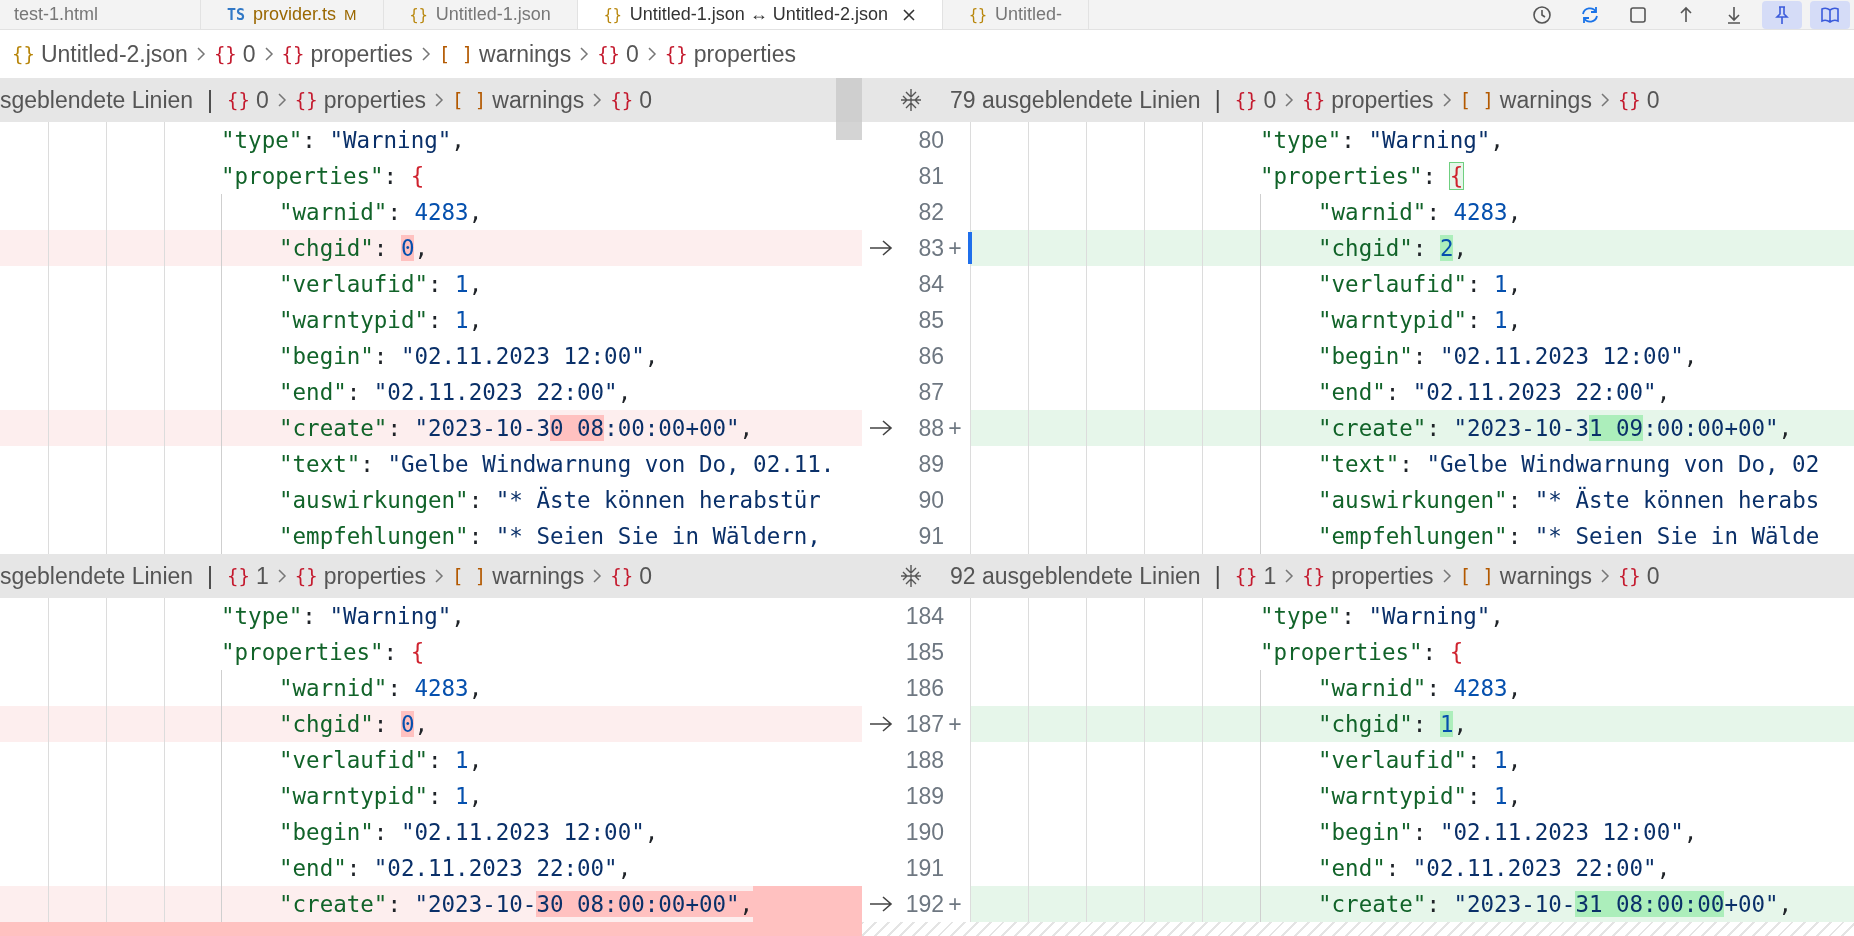  I want to click on line-number: 190, so click(924, 832).